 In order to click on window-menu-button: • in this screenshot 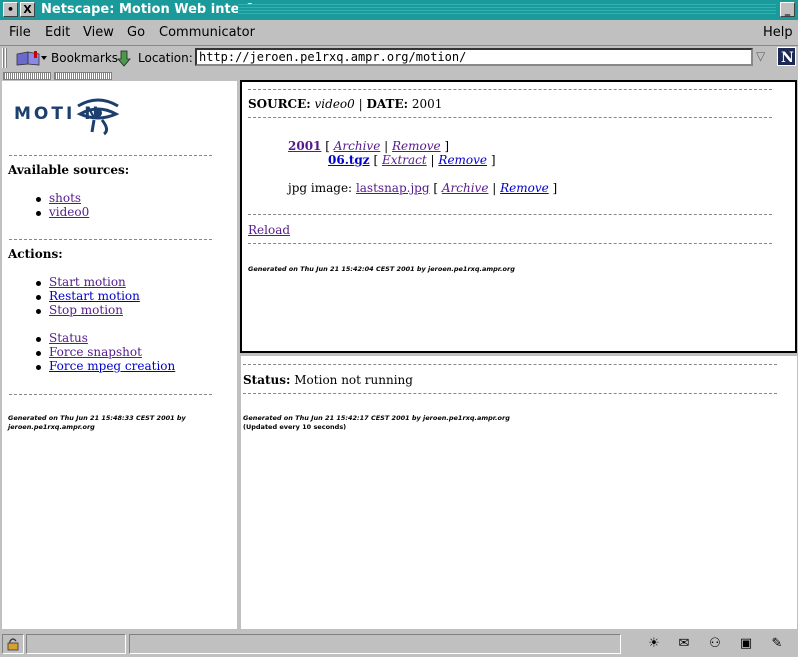, I will do `click(10, 9)`.